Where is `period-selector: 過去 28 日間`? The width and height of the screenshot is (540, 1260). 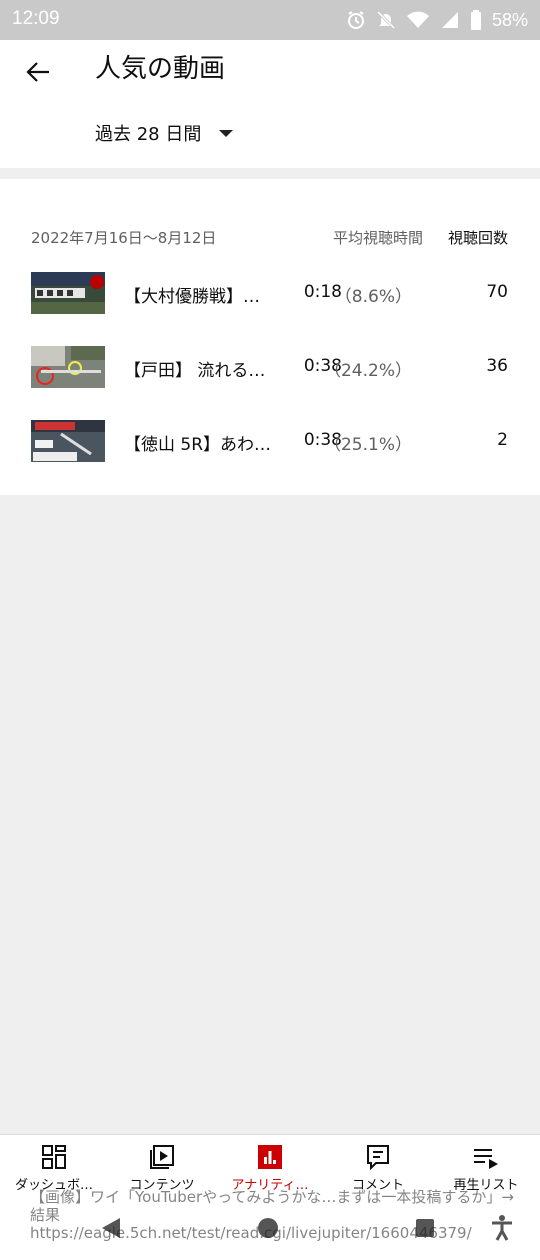
period-selector: 過去 28 日間 is located at coordinates (164, 133).